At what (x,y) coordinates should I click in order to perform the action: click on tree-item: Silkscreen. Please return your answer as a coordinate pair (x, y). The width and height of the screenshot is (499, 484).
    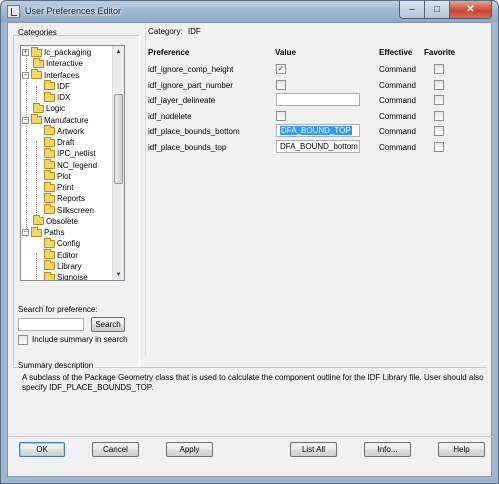
    Looking at the image, I should click on (63, 210).